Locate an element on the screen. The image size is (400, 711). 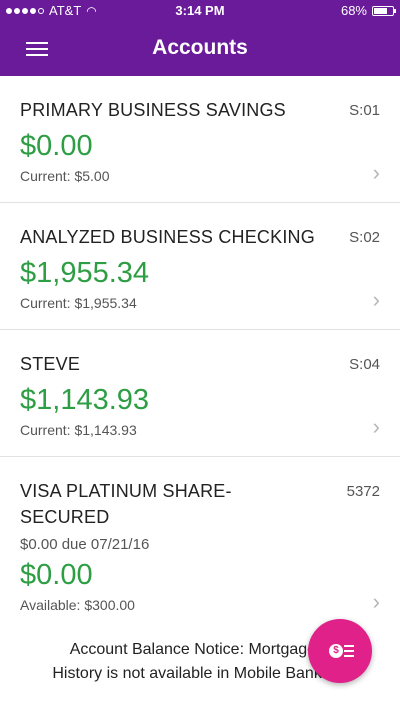
battery-icon is located at coordinates (384, 10).